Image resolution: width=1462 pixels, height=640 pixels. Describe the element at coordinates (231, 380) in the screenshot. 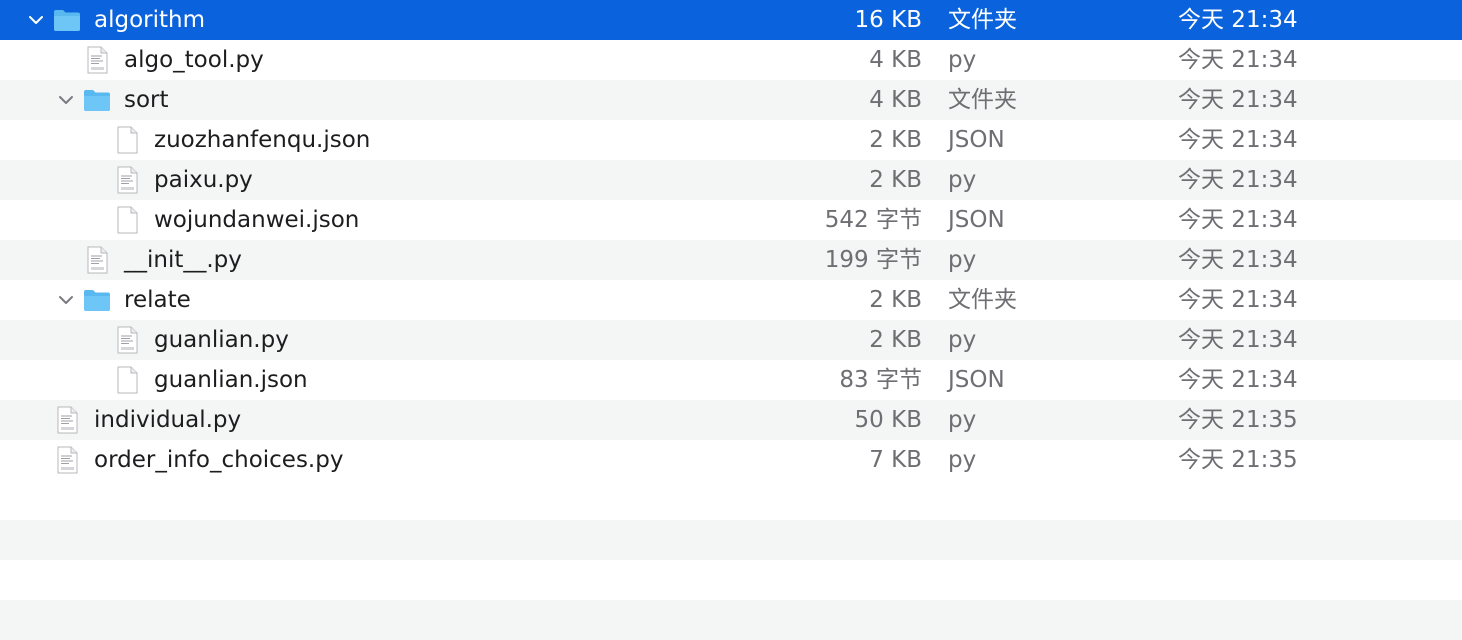

I see `file-name: guanlian.json` at that location.